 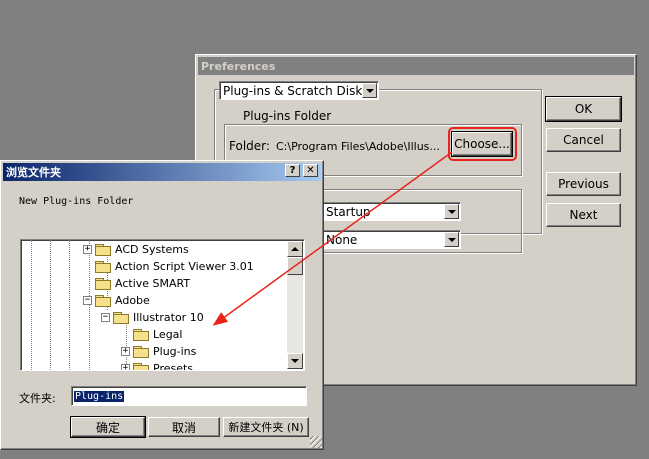 I want to click on annotation-arrow, so click(x=332, y=238).